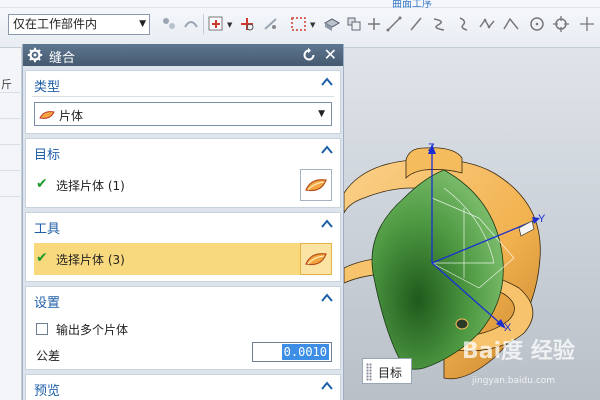 Image resolution: width=600 pixels, height=400 pixels. What do you see at coordinates (487, 24) in the screenshot?
I see `spline-icon` at bounding box center [487, 24].